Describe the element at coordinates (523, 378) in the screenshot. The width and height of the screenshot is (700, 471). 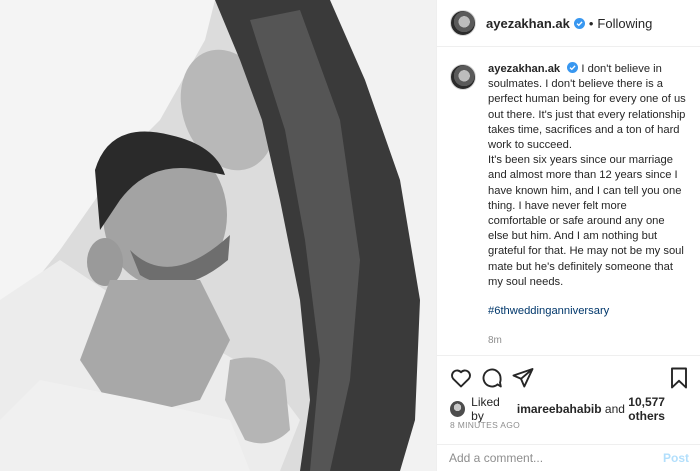
I see `share-icon` at that location.